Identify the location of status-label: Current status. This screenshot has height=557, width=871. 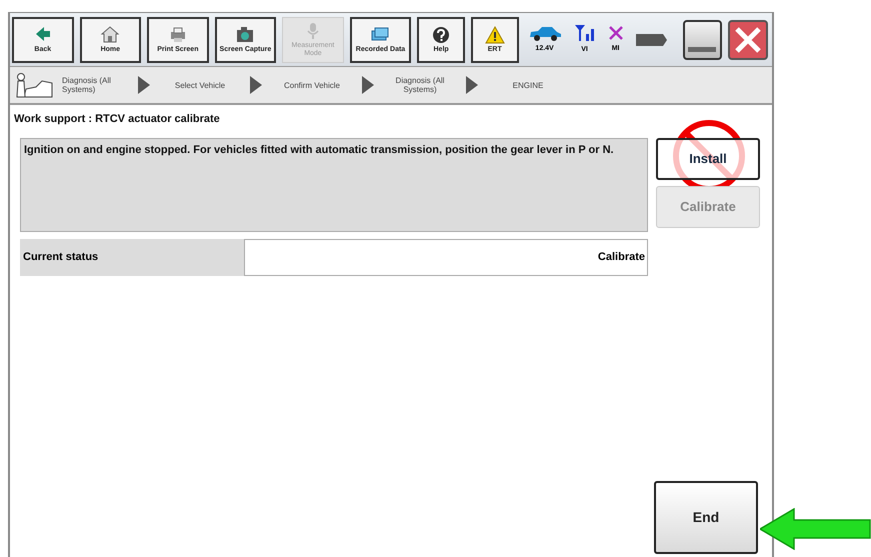
(132, 257).